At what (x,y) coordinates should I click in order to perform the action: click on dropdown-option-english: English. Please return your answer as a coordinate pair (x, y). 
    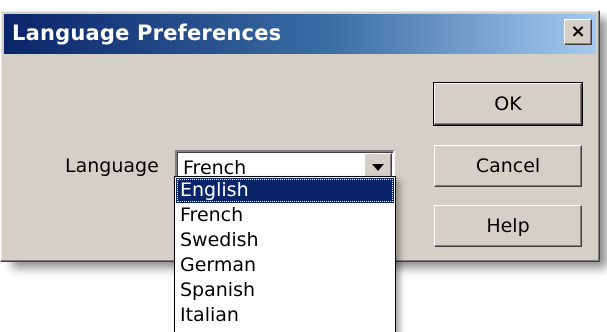
    Looking at the image, I should click on (285, 190).